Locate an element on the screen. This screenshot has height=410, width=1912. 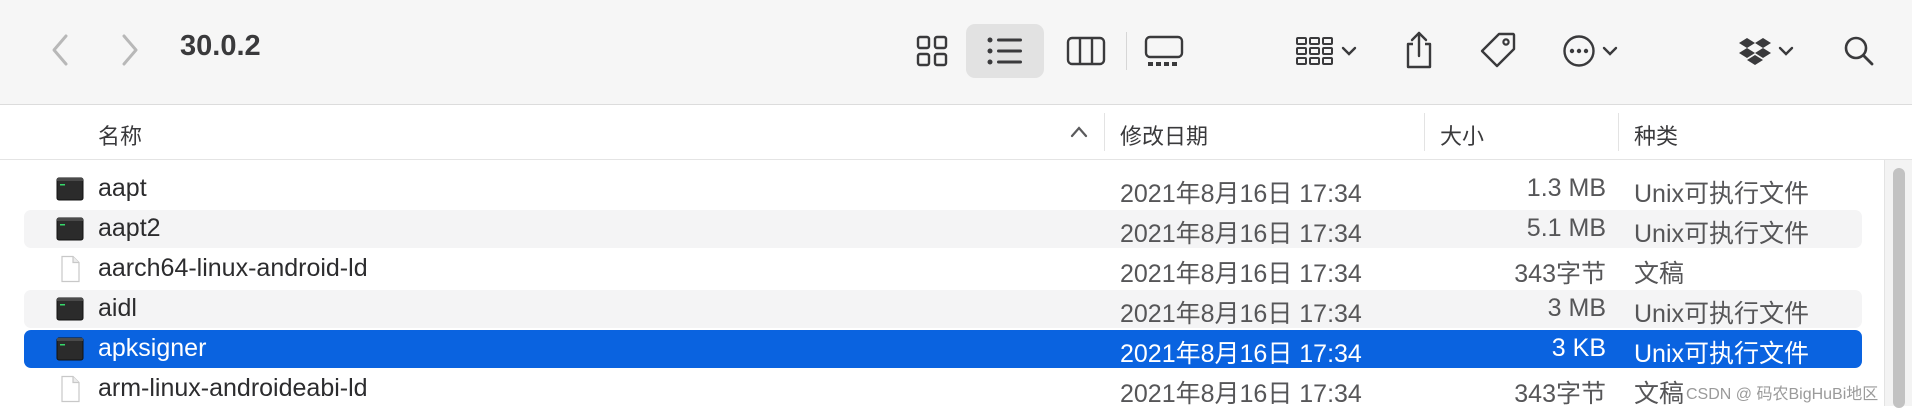
file-size: 3 MB is located at coordinates (1576, 308).